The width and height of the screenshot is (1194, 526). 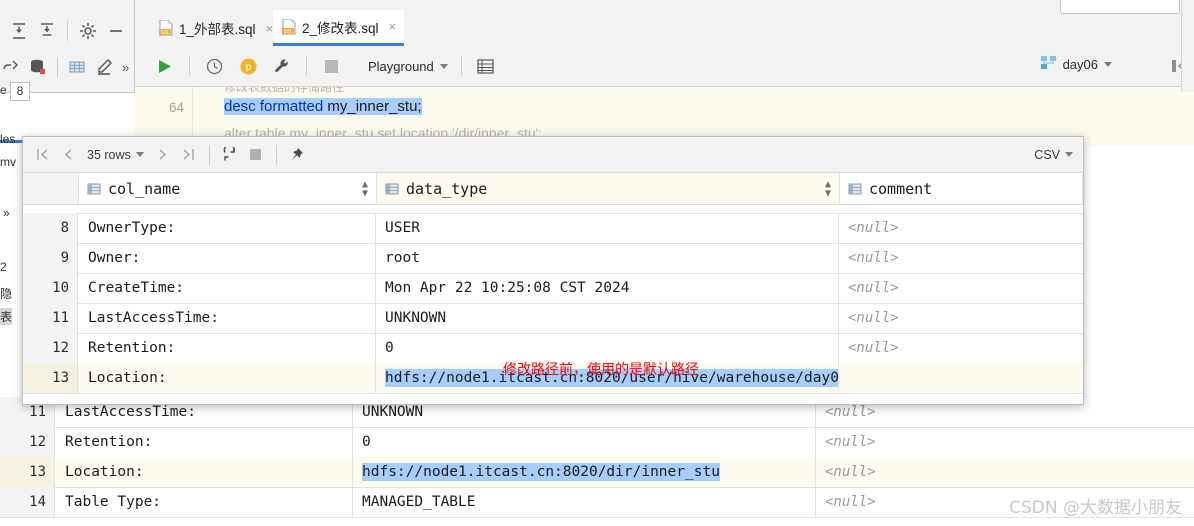 What do you see at coordinates (6, 213) in the screenshot?
I see `sidebar-fragment-more: »` at bounding box center [6, 213].